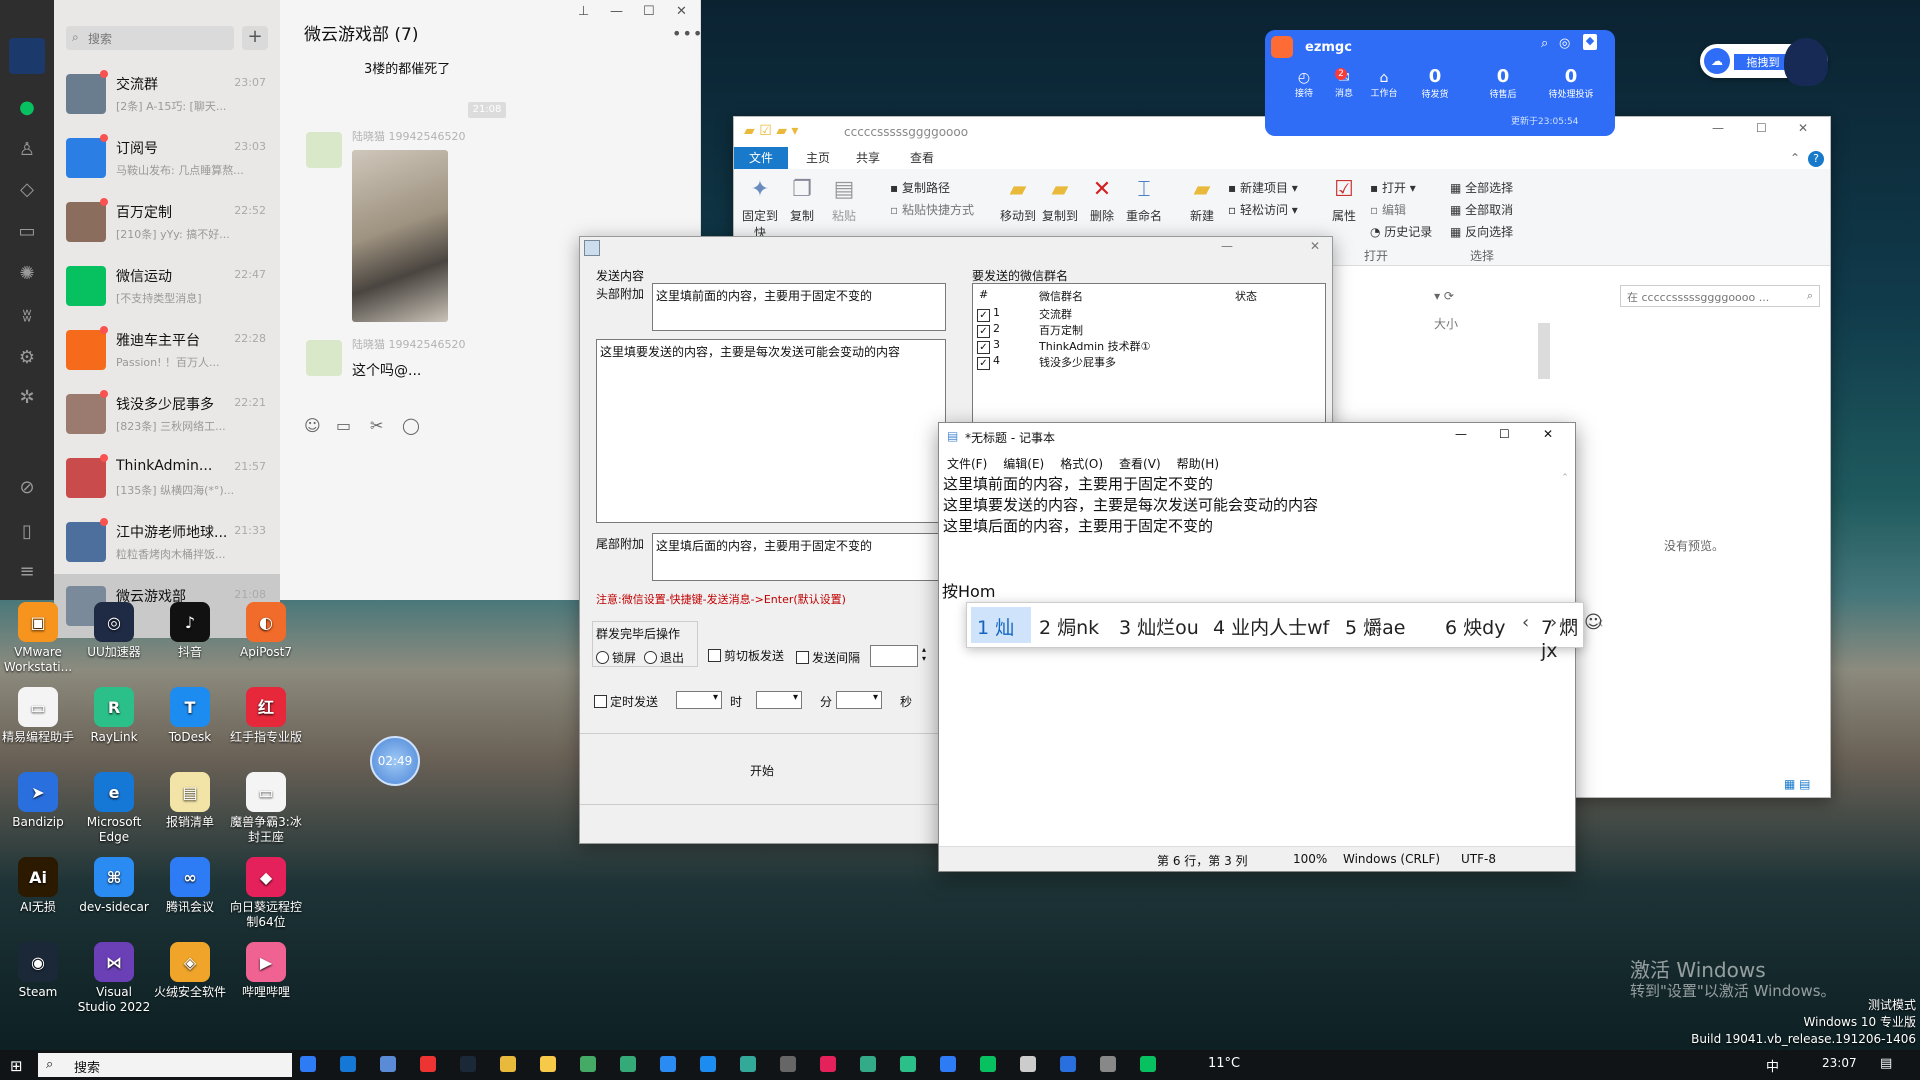 This screenshot has height=1080, width=1920. I want to click on group-checkbox: ✓, so click(983, 315).